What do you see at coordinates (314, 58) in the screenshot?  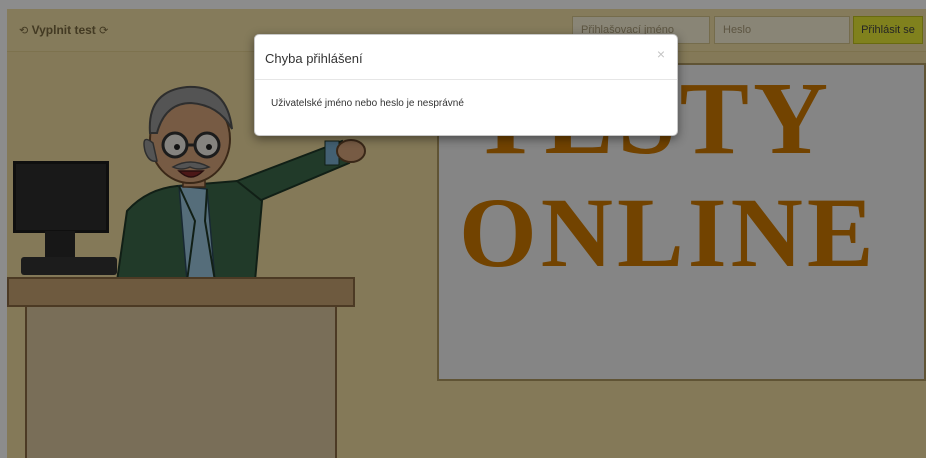 I see `dialog-title: Chyba přihlášení` at bounding box center [314, 58].